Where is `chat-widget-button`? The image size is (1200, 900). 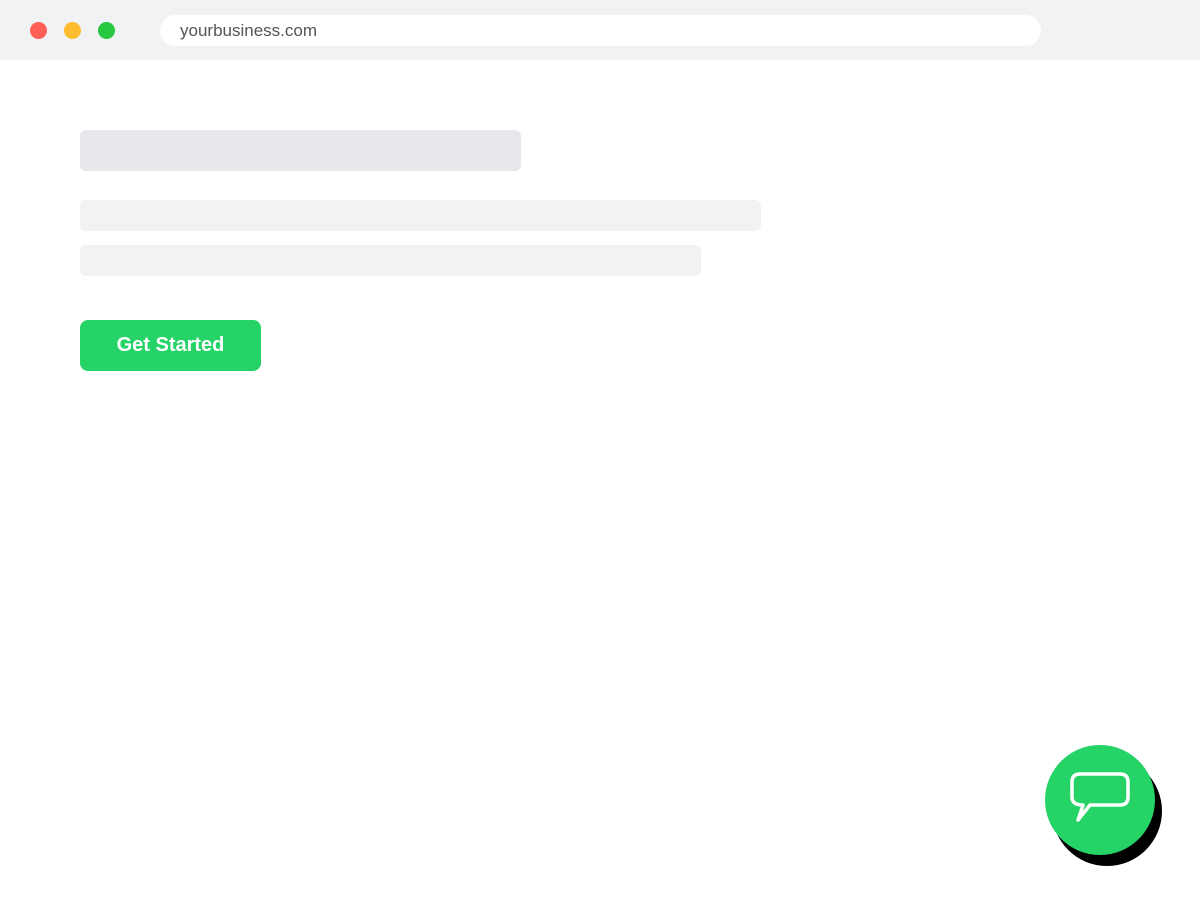
chat-widget-button is located at coordinates (1100, 800).